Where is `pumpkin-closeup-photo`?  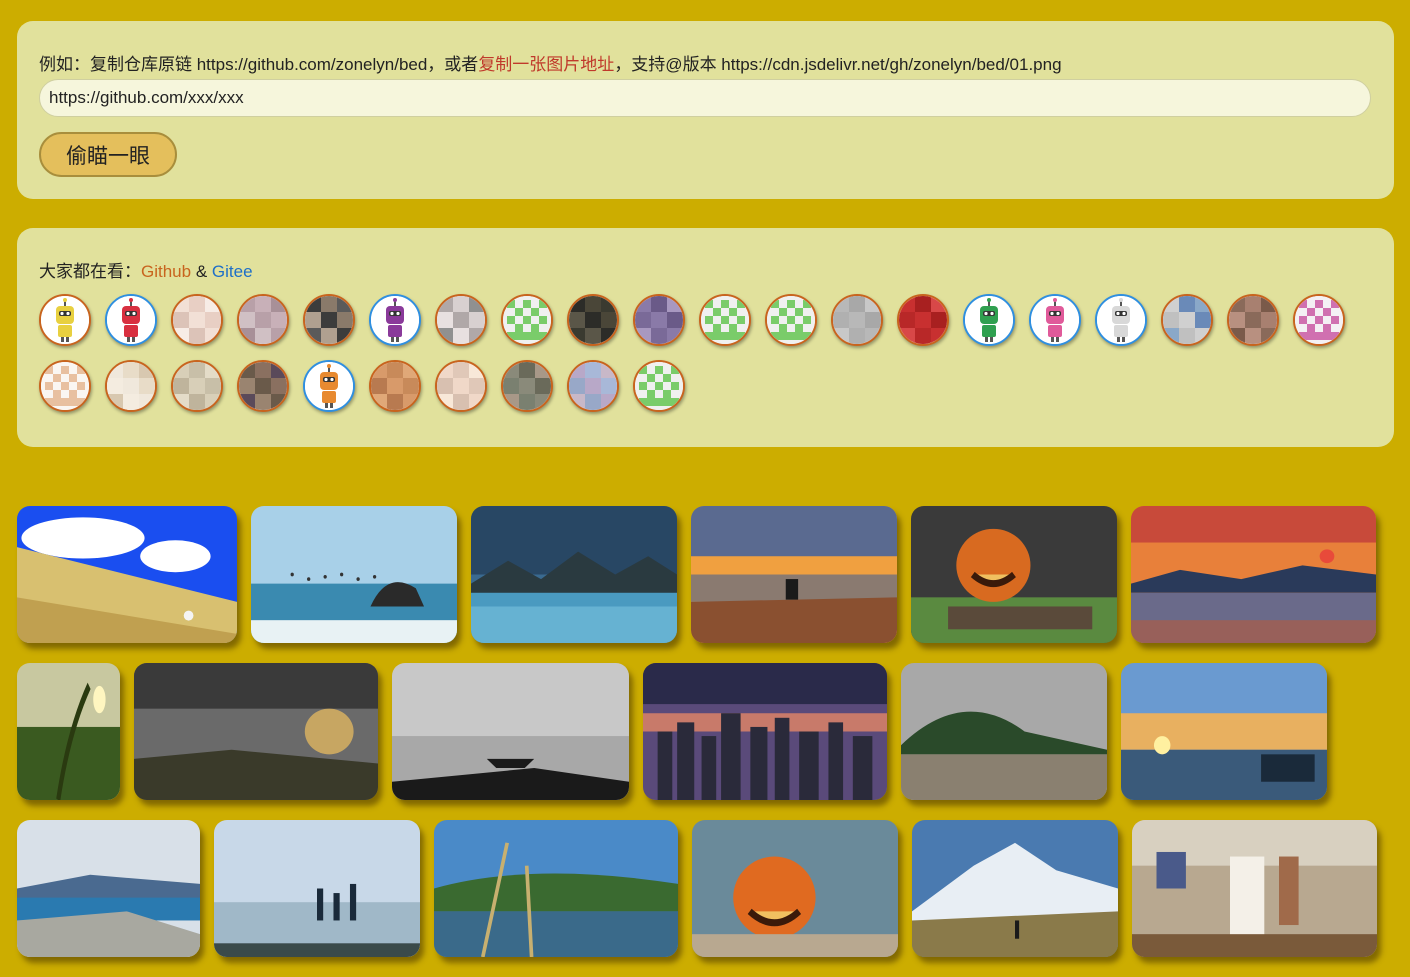 pumpkin-closeup-photo is located at coordinates (795, 888).